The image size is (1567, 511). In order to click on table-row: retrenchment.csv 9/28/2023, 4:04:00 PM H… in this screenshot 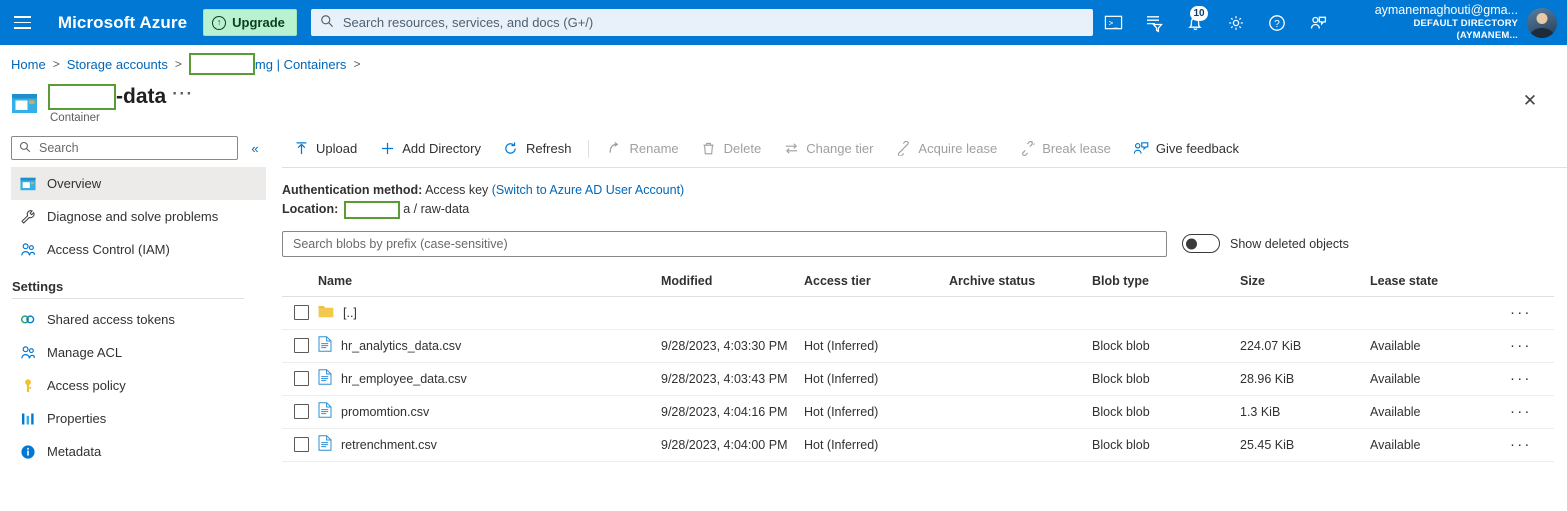, I will do `click(918, 445)`.